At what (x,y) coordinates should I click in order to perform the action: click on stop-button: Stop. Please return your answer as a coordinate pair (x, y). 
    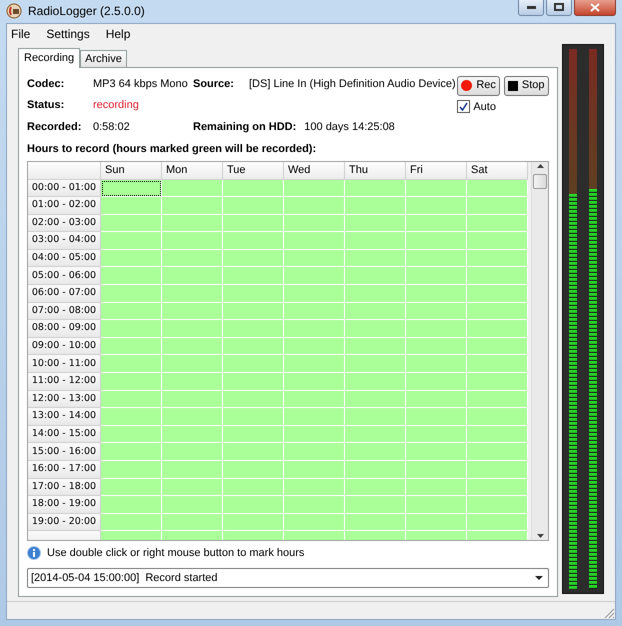
    Looking at the image, I should click on (526, 86).